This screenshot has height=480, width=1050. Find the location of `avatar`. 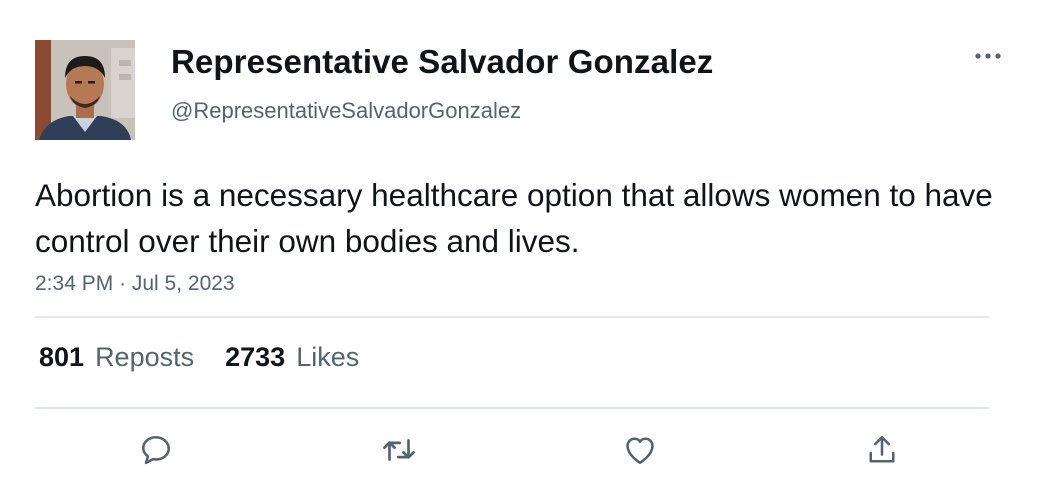

avatar is located at coordinates (85, 90).